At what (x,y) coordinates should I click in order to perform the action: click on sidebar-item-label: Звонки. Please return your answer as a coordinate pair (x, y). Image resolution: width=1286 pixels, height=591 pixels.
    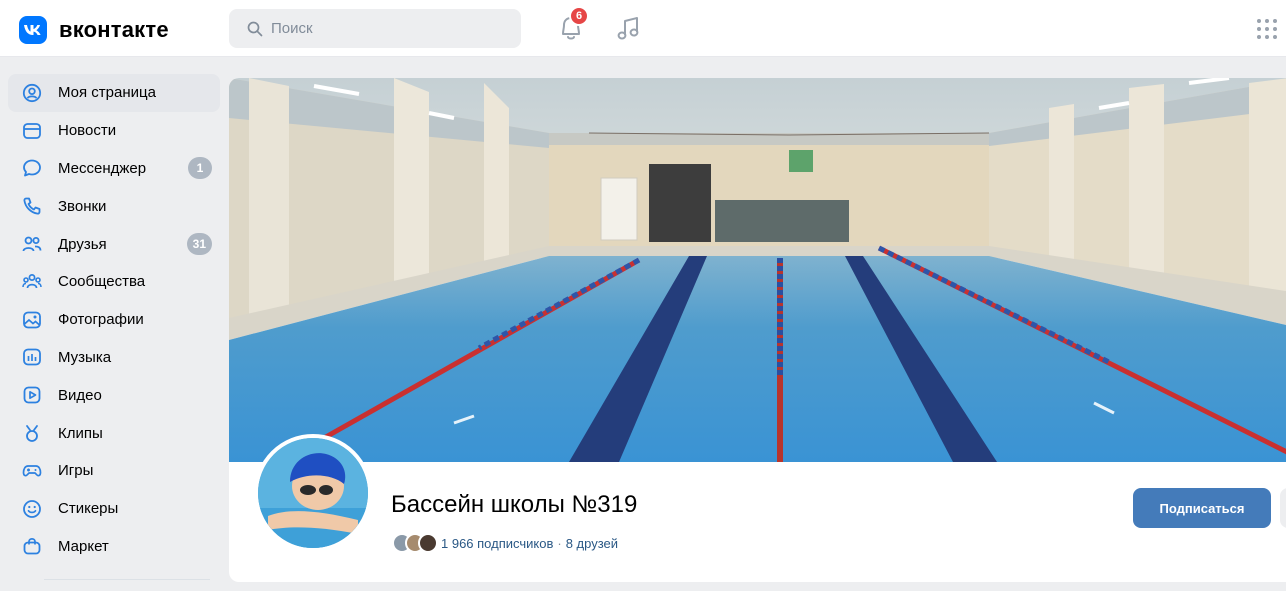
    Looking at the image, I should click on (82, 206).